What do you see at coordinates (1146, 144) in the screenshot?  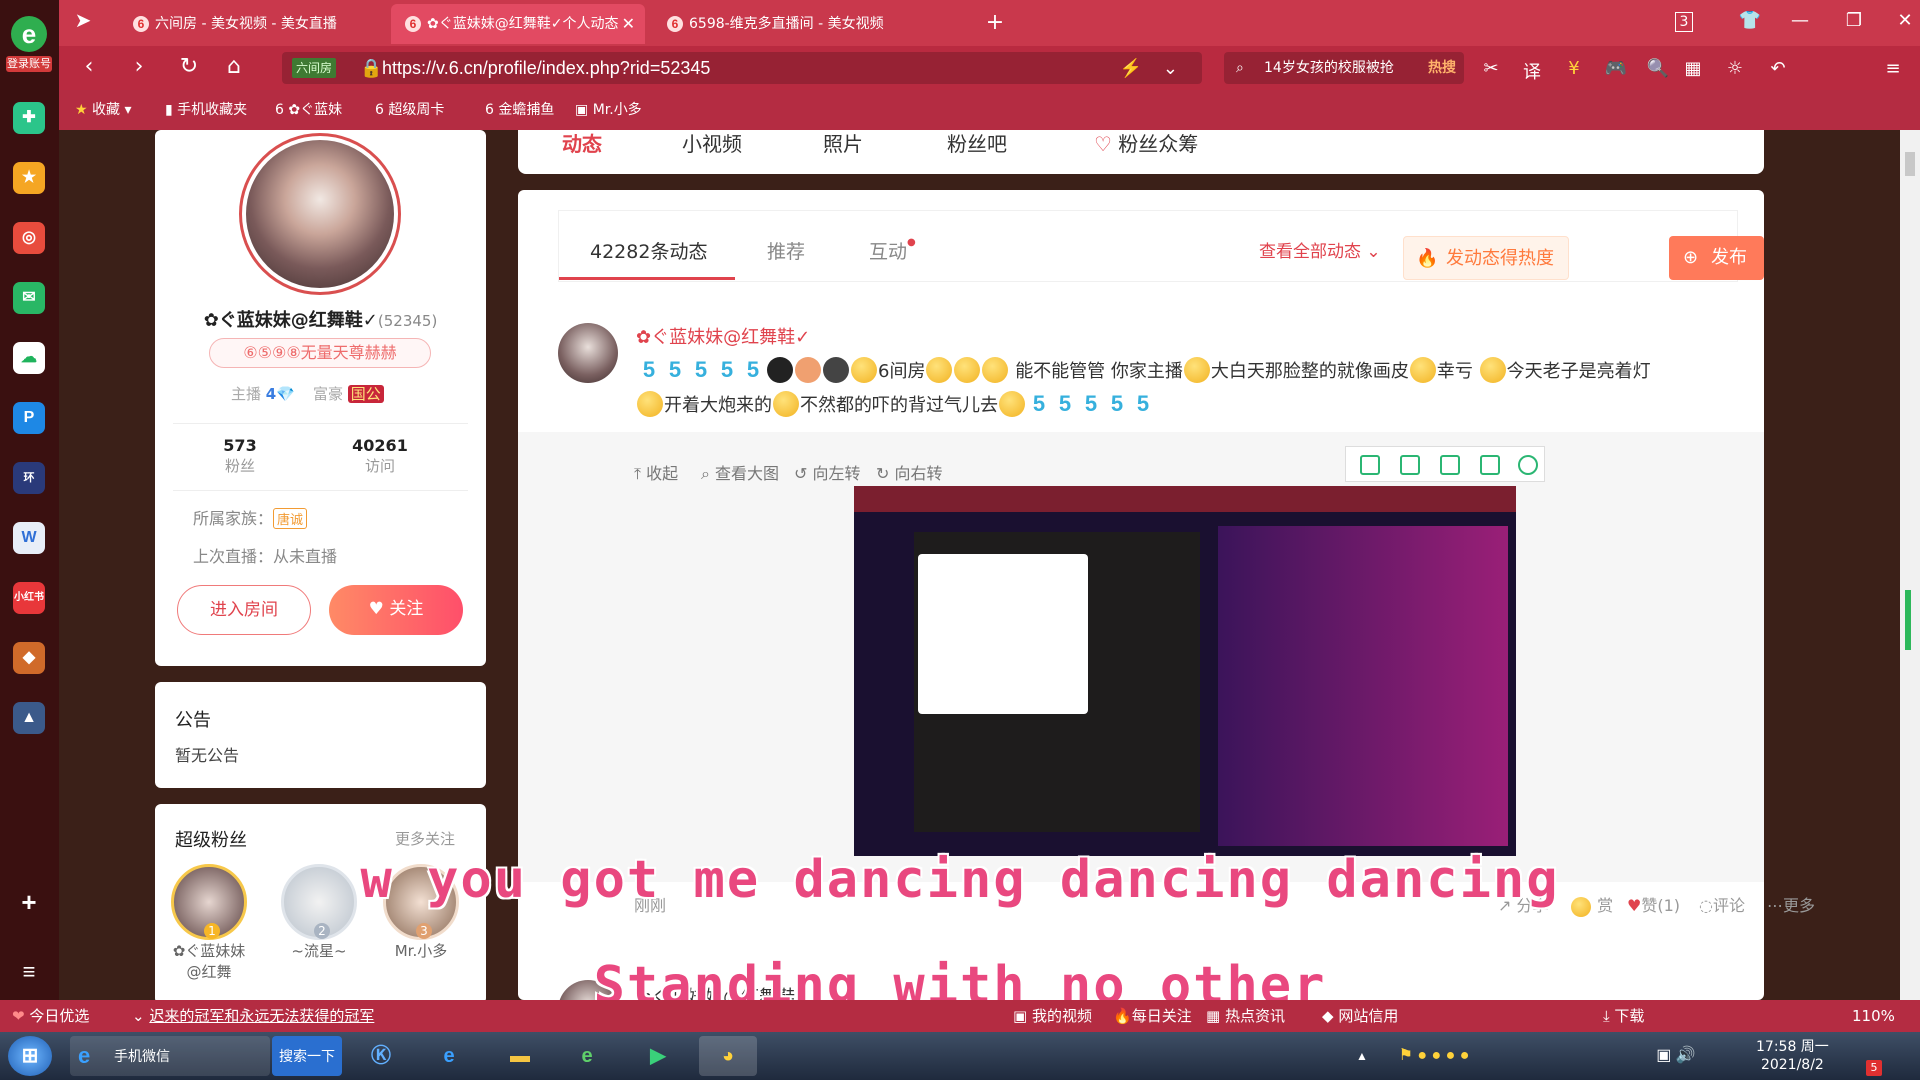 I see `nav-crowdfunding: ♡ 粉丝众筹` at bounding box center [1146, 144].